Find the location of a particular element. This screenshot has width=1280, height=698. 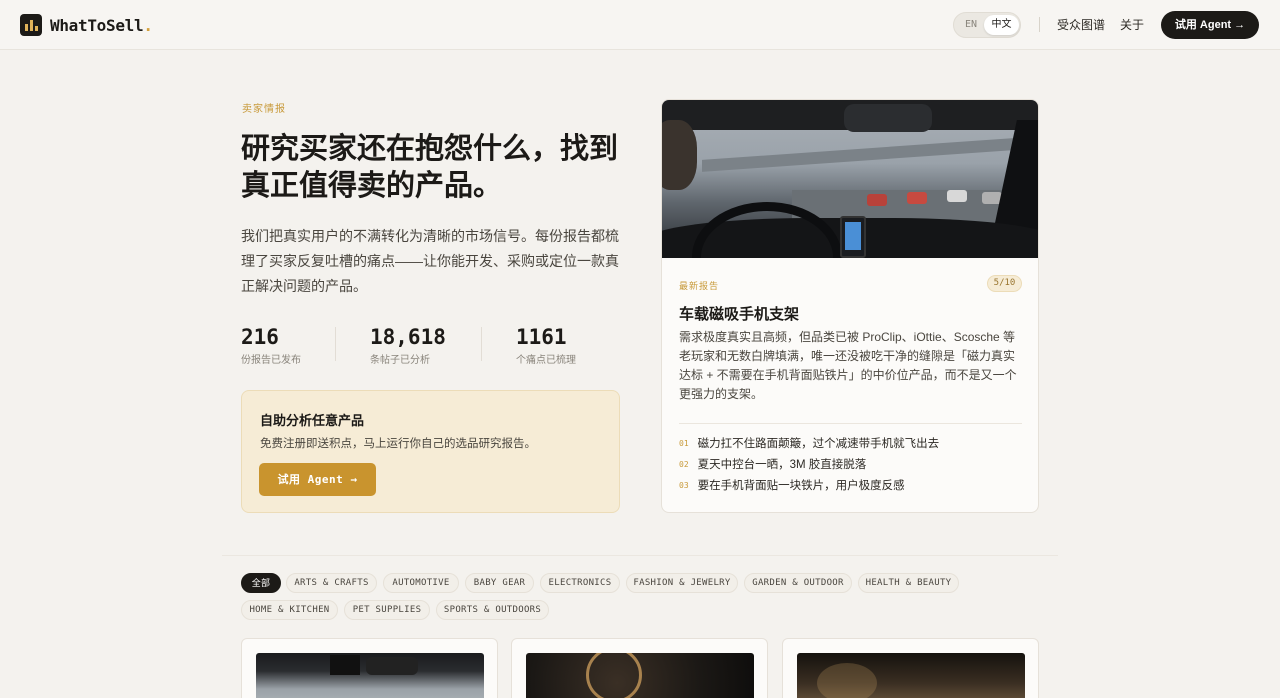

bar-chart-icon is located at coordinates (31, 25).